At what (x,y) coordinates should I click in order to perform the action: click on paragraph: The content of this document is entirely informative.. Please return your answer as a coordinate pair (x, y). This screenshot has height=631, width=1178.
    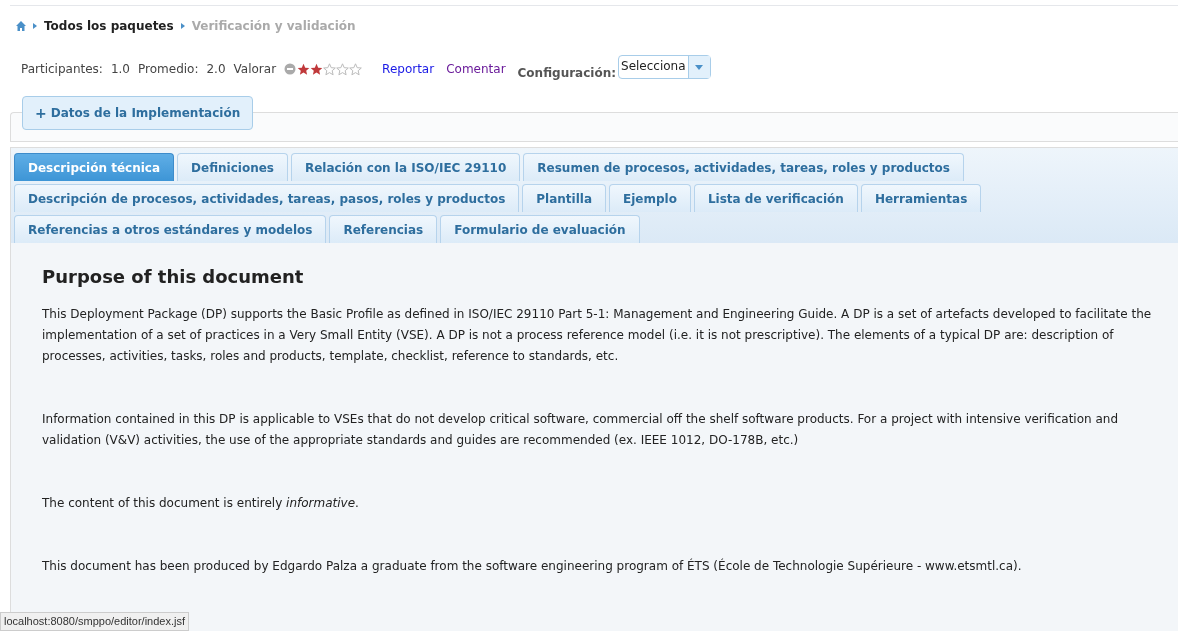
    Looking at the image, I should click on (201, 503).